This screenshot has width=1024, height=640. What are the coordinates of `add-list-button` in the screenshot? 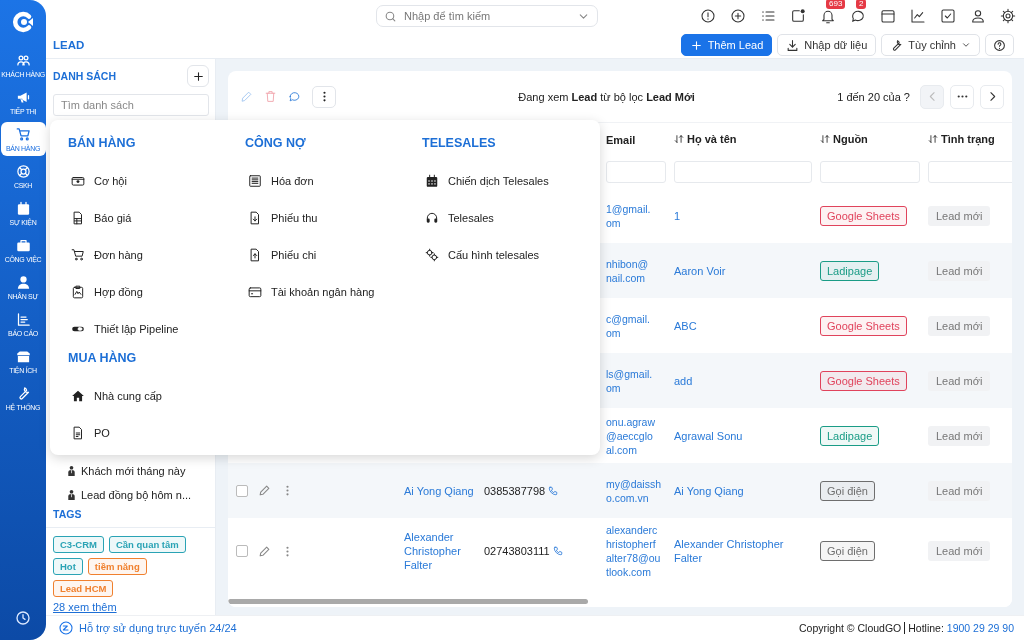 It's located at (198, 76).